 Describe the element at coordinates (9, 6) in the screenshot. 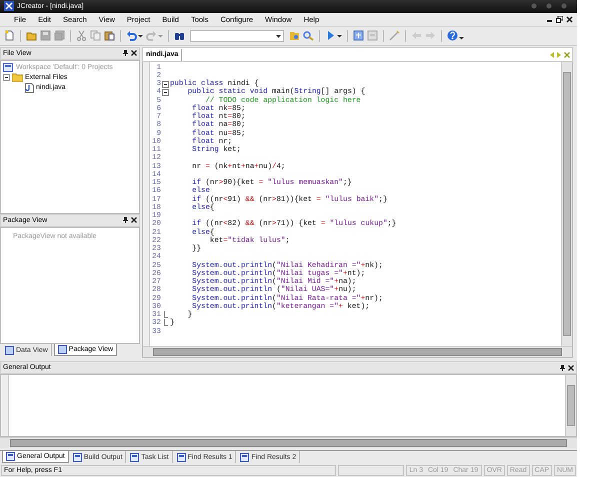

I see `app-icon` at that location.